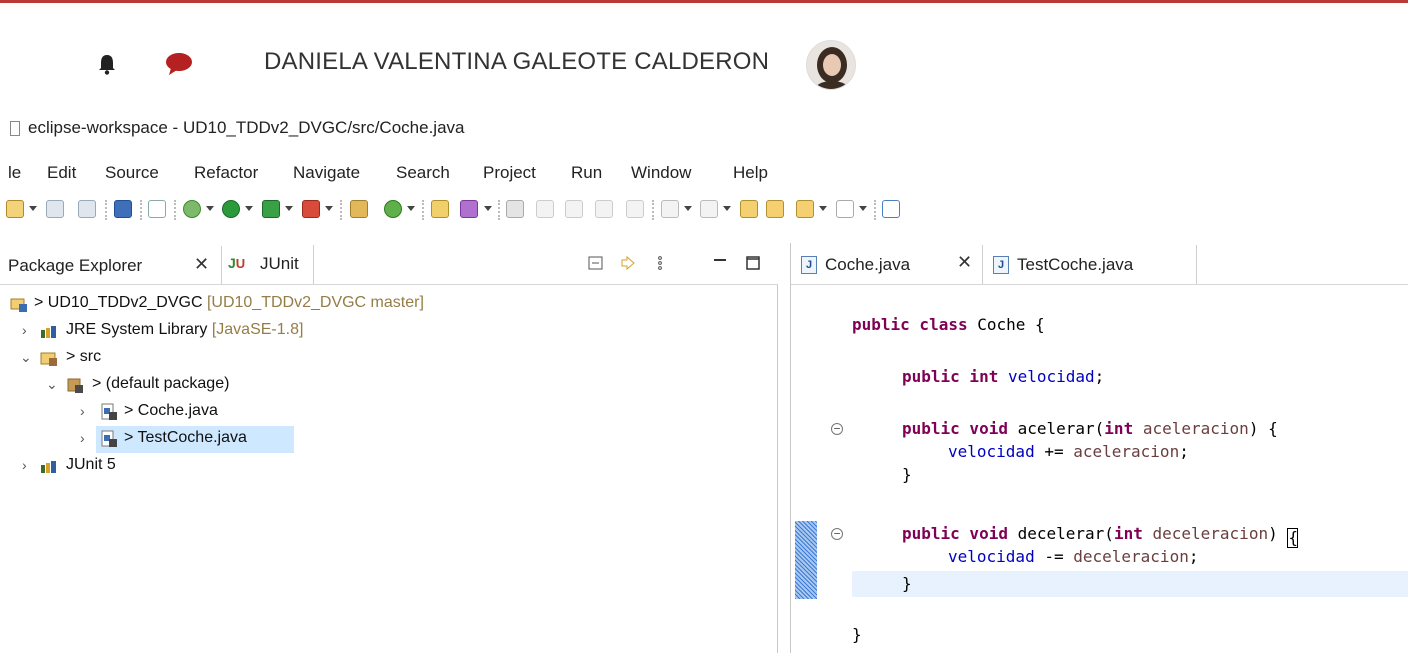 The width and height of the screenshot is (1408, 653). I want to click on back-dropdown-icon, so click(823, 208).